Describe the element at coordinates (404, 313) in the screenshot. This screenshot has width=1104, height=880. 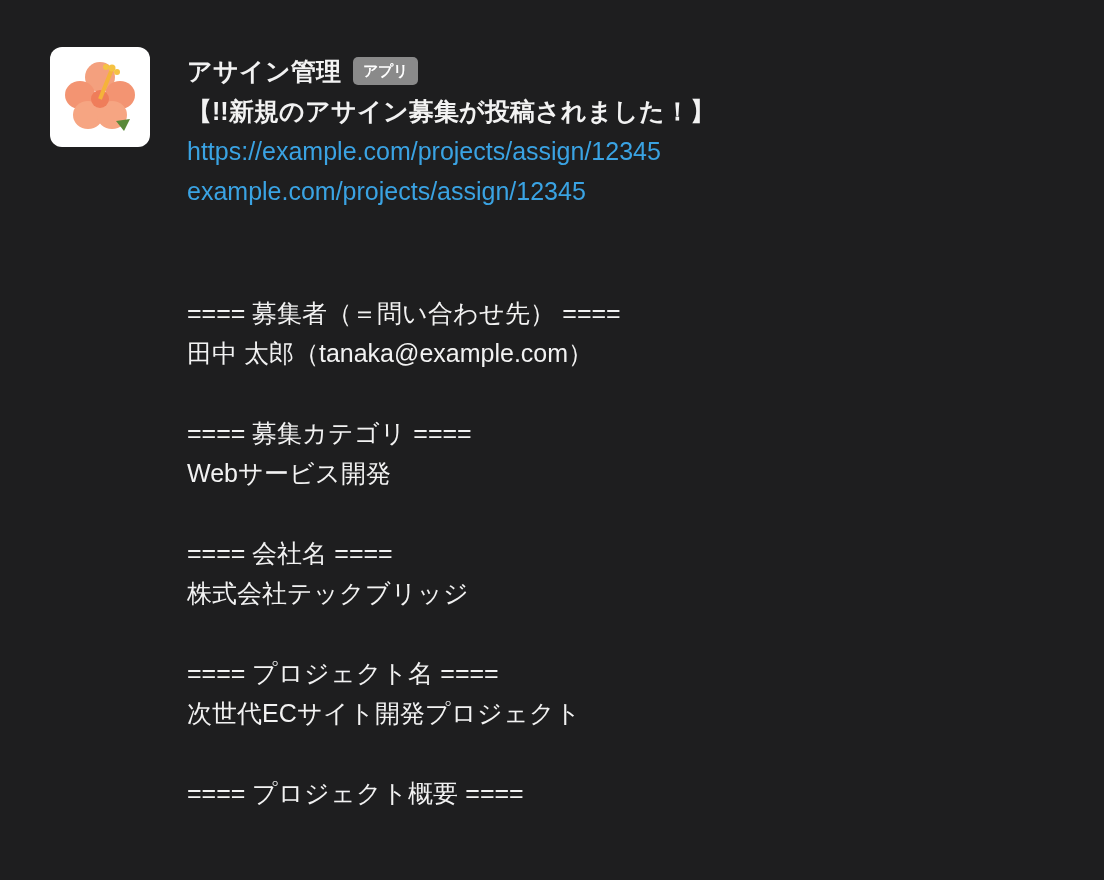
I see `section-heading: ==== 募集者（＝問い合わせ先） ====` at that location.